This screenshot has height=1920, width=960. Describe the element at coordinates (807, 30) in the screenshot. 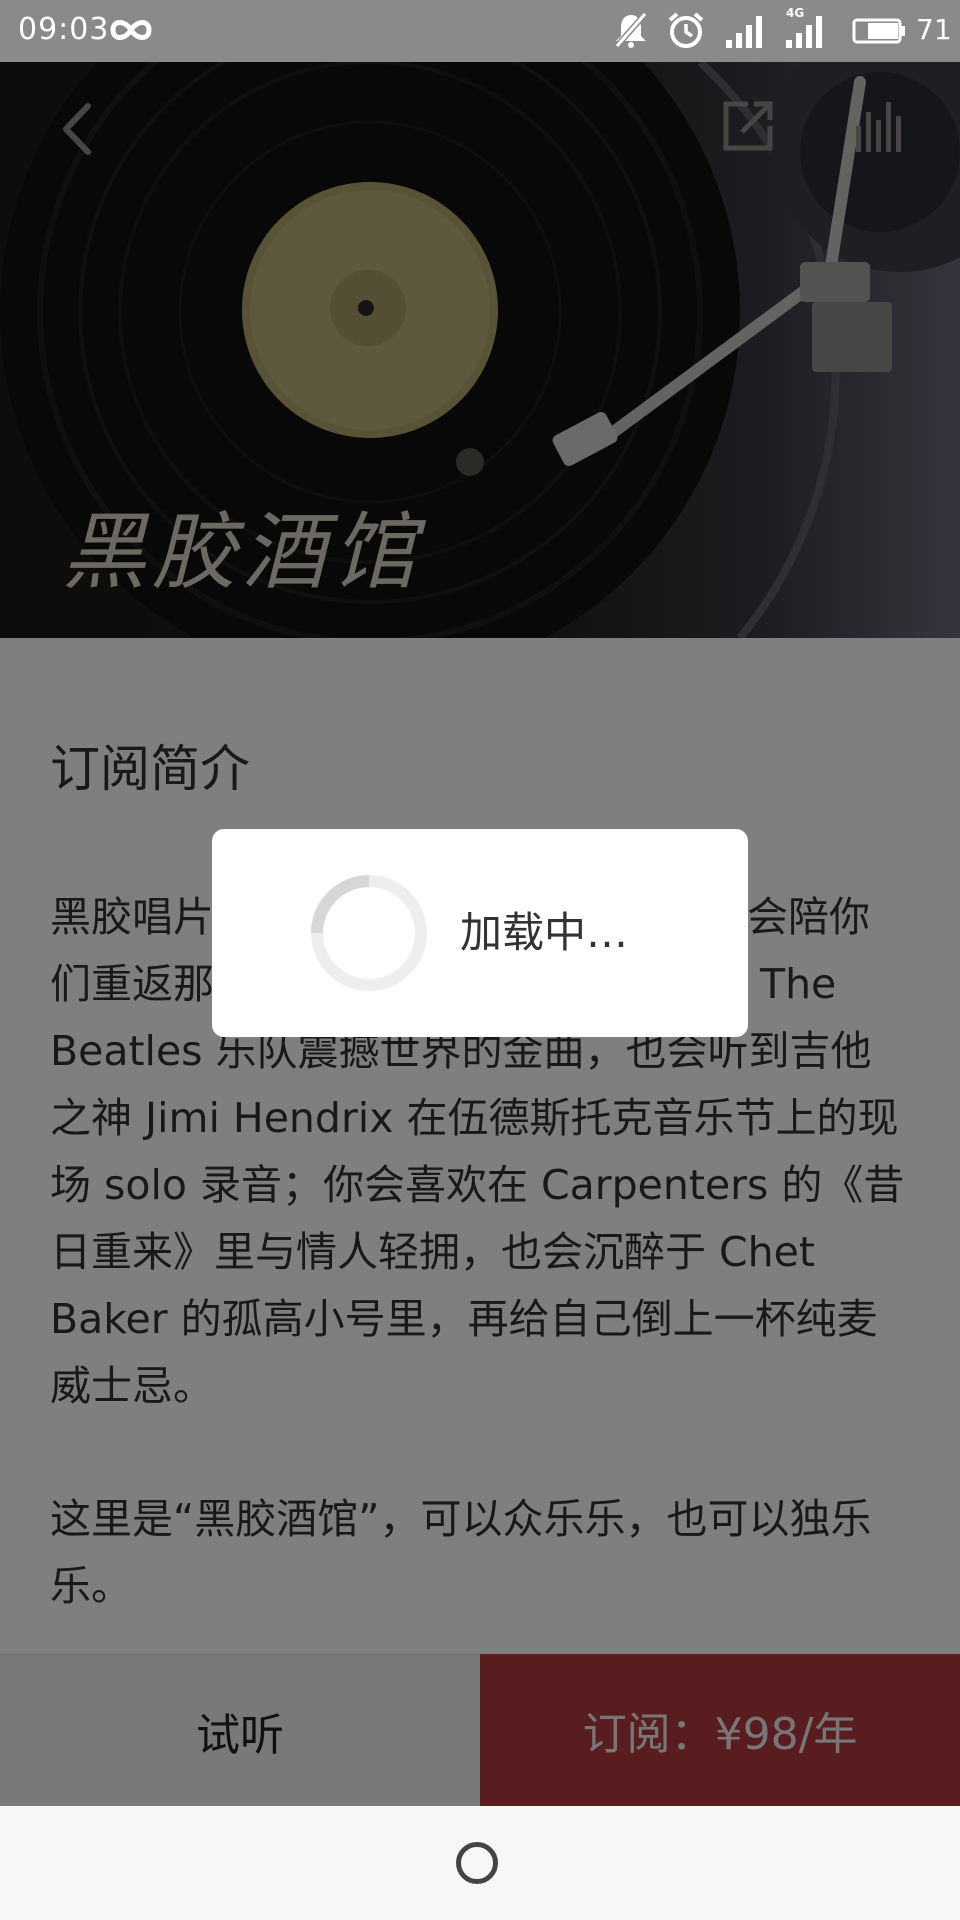

I see `signal-4g-icon: 4G` at that location.